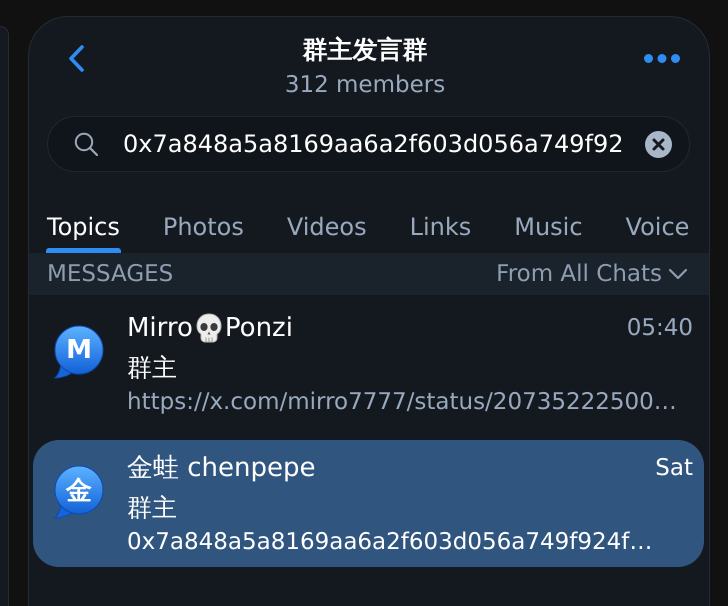  What do you see at coordinates (441, 212) in the screenshot?
I see `tab: Links` at bounding box center [441, 212].